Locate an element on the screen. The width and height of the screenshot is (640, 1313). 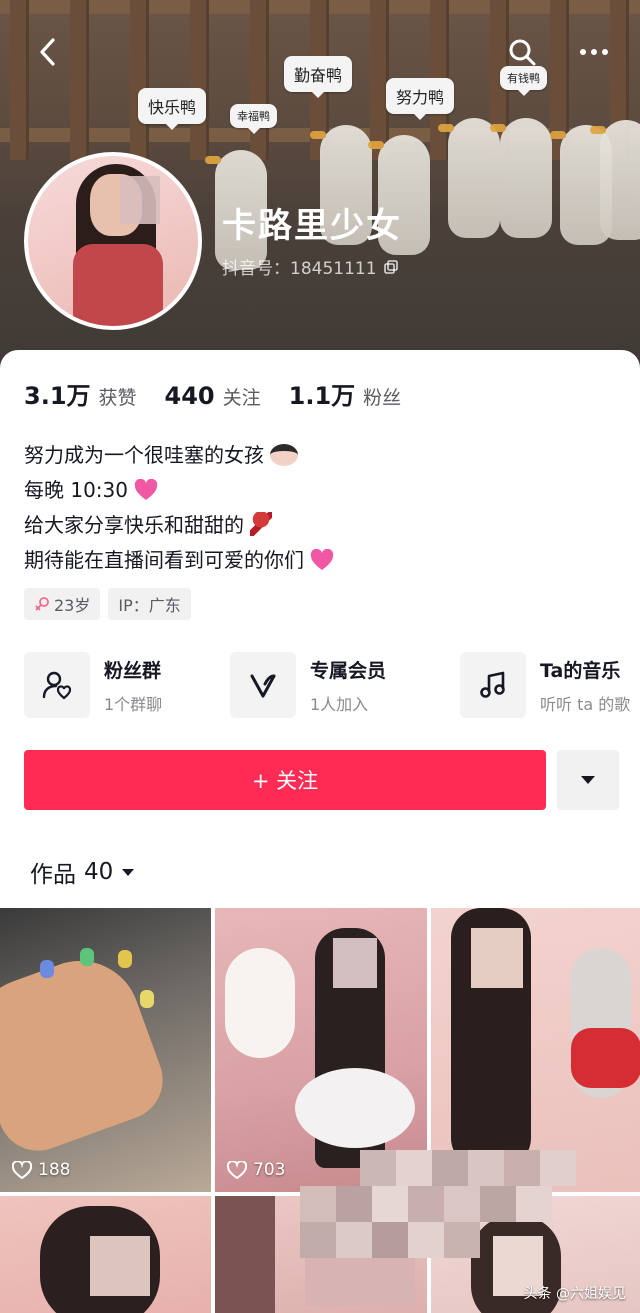
more-dots-icon is located at coordinates (594, 52).